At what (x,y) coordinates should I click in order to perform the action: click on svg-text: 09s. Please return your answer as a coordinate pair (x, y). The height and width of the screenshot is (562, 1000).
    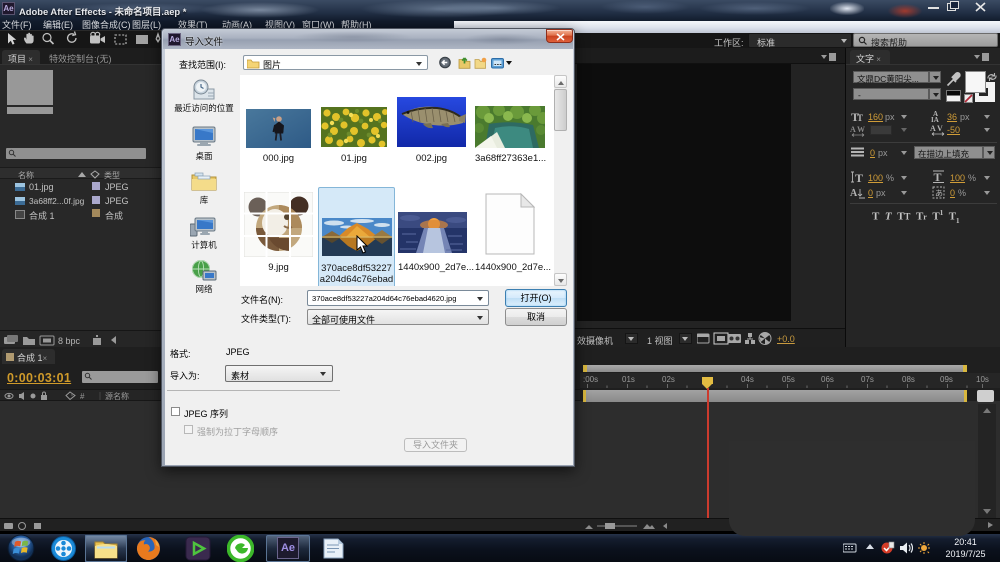
    Looking at the image, I should click on (946, 379).